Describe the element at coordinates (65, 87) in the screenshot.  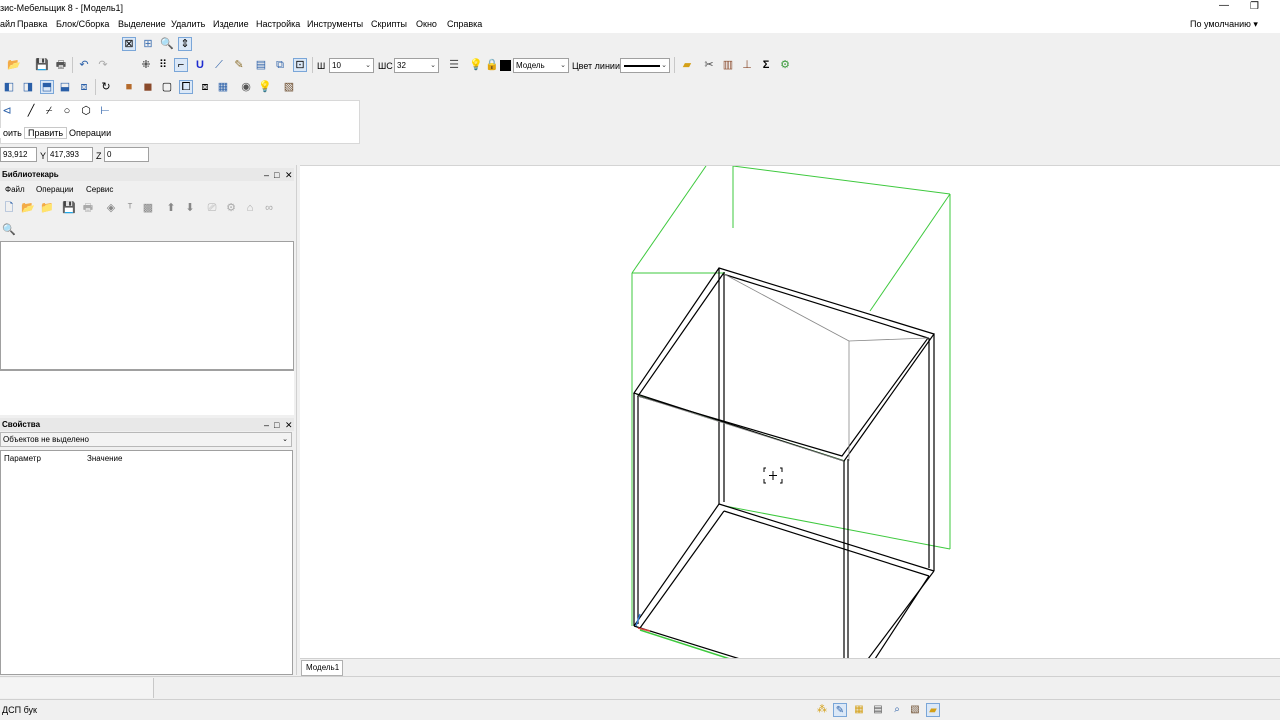
I see `view-left-icon: ⬓` at that location.